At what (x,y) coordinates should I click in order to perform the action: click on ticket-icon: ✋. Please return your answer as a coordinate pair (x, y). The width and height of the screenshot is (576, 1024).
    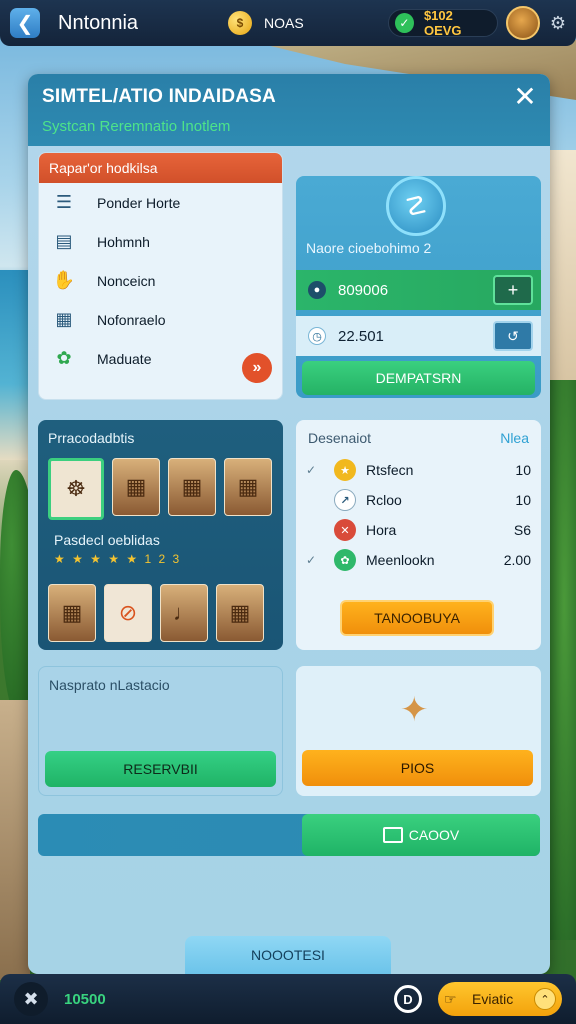
    Looking at the image, I should click on (64, 280).